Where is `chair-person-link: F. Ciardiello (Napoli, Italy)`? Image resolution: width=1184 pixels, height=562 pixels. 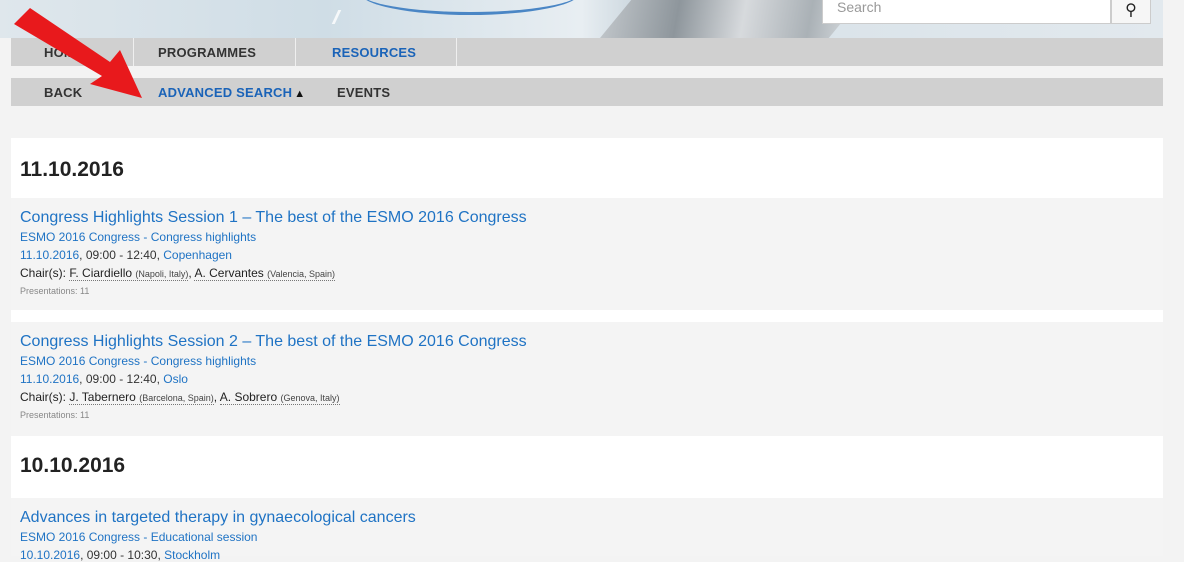
chair-person-link: F. Ciardiello (Napoli, Italy) is located at coordinates (129, 273).